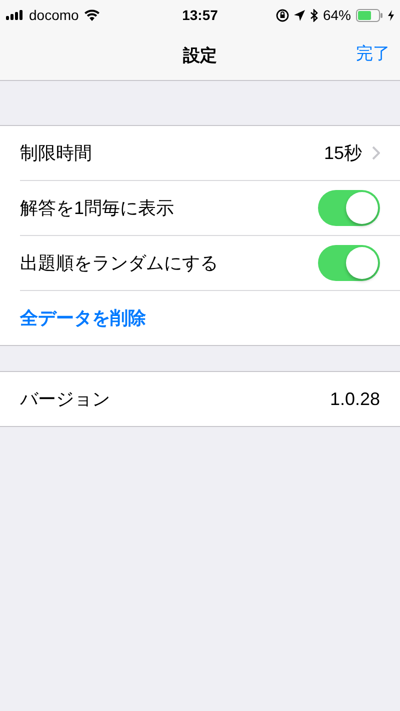  What do you see at coordinates (299, 15) in the screenshot?
I see `location-icon` at bounding box center [299, 15].